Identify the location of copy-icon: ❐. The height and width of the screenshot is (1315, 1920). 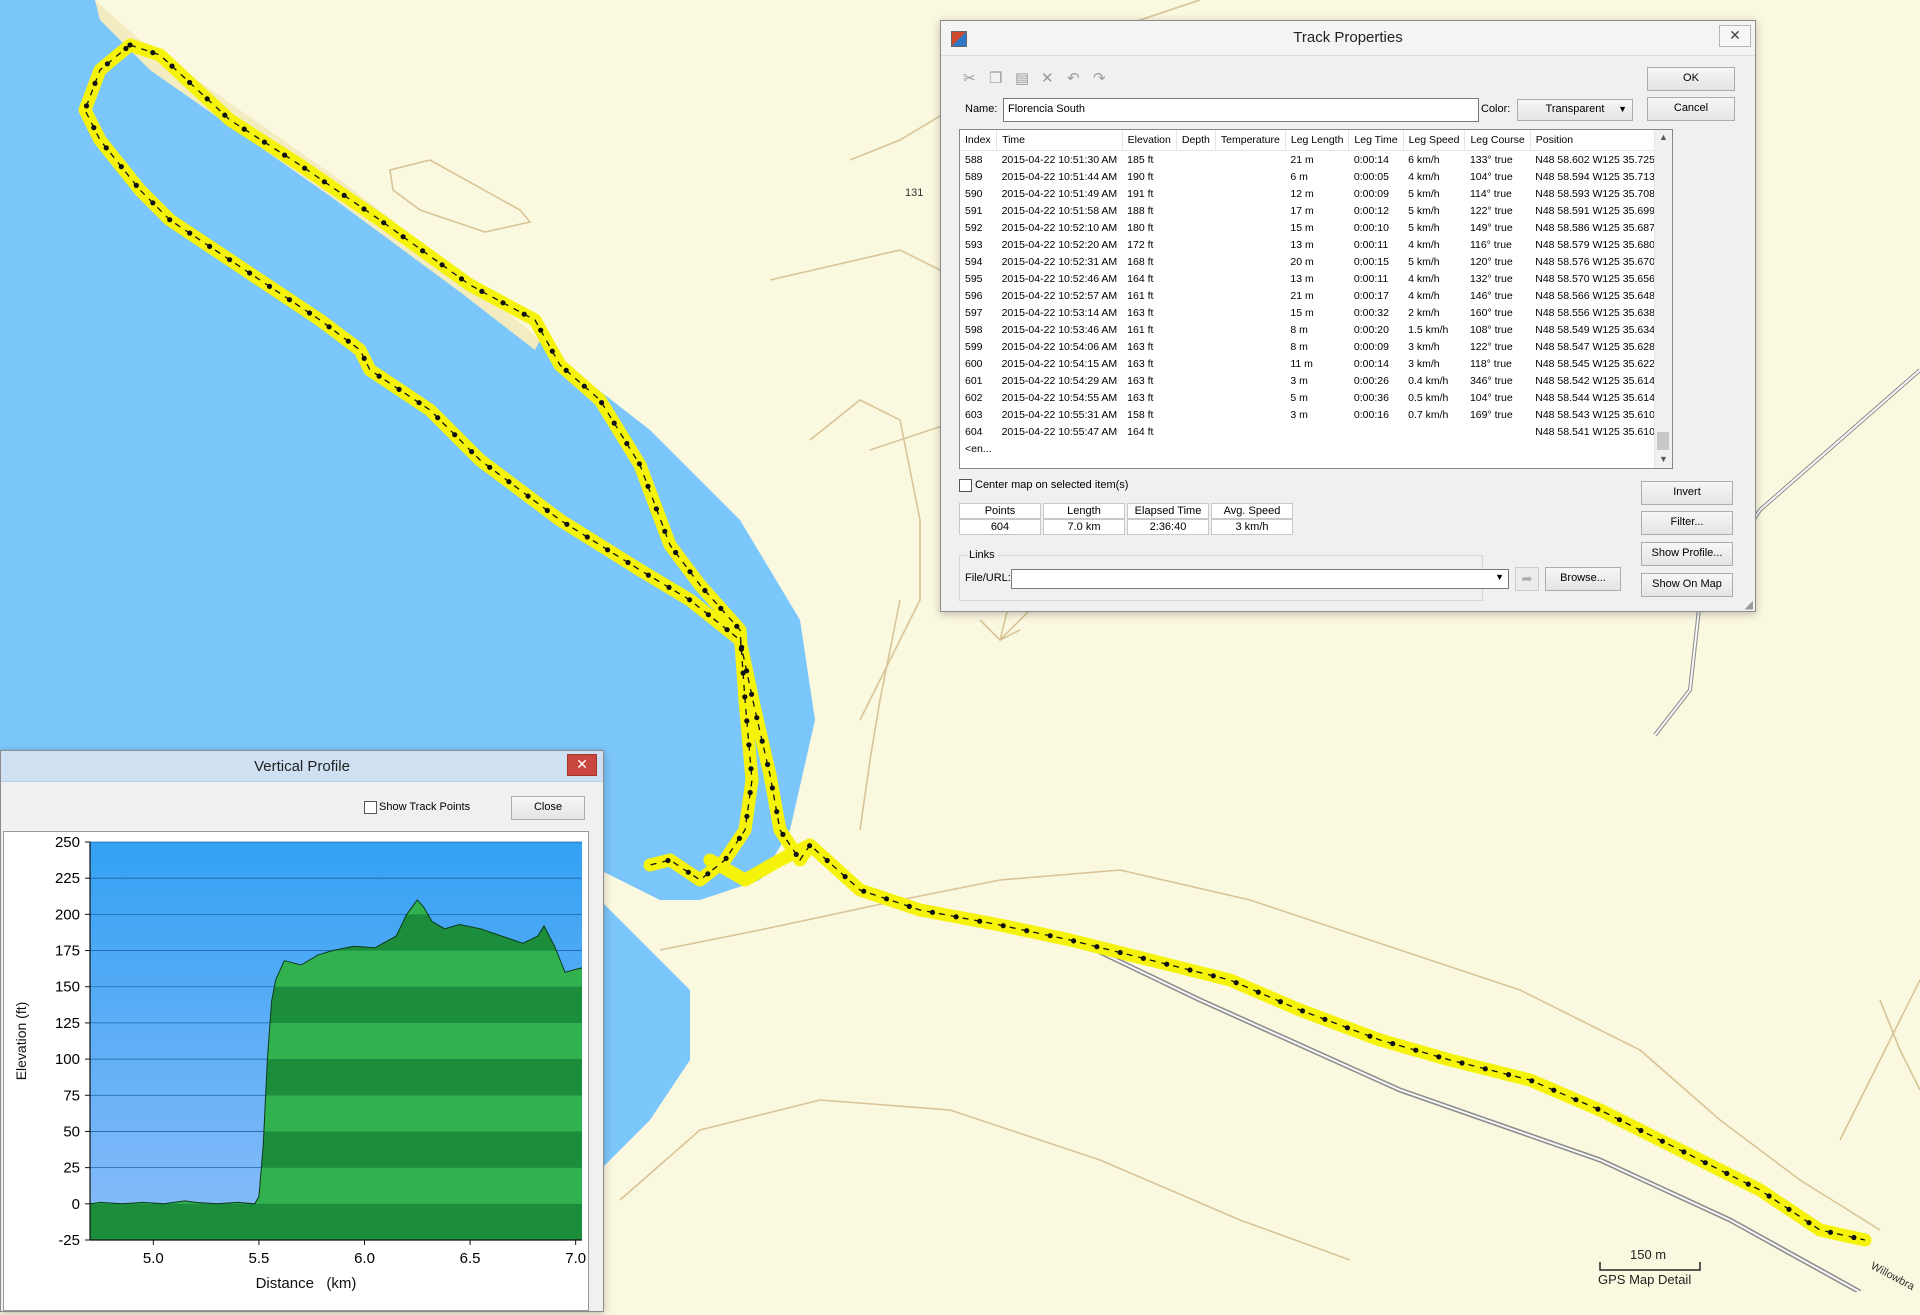
(995, 78).